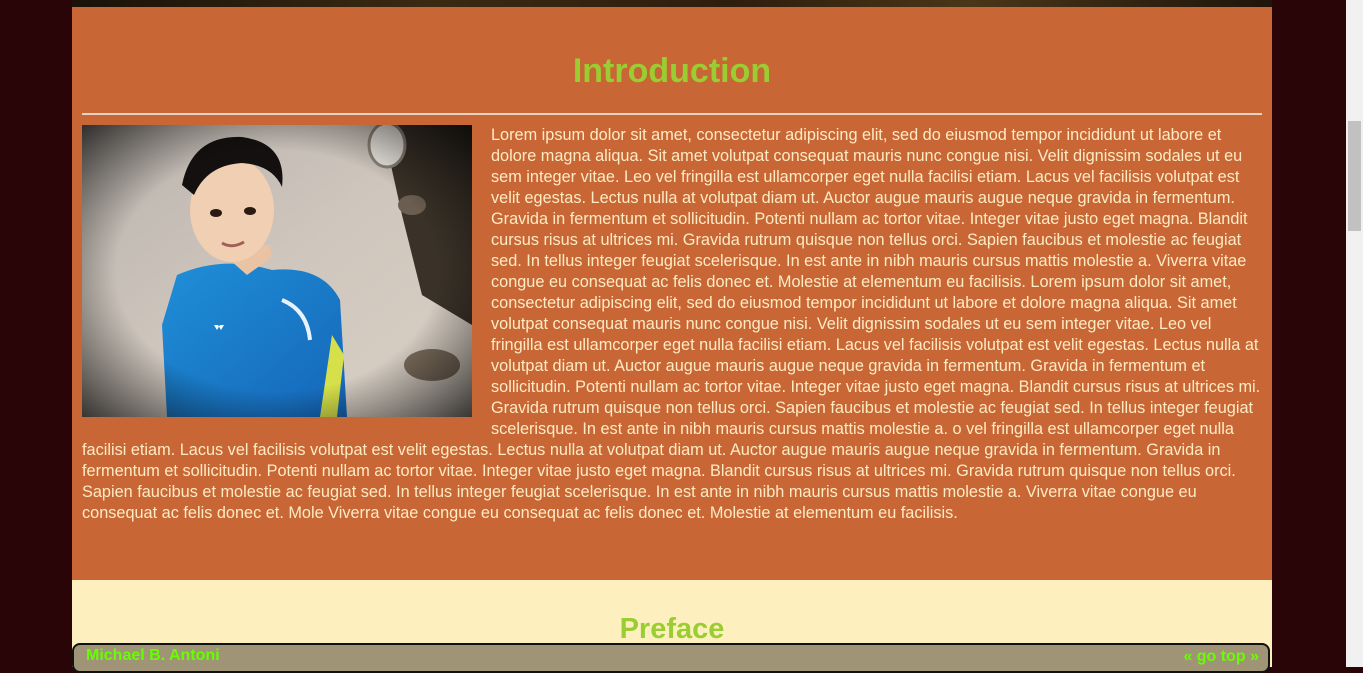  Describe the element at coordinates (672, 71) in the screenshot. I see `introduction-title: Introduction` at that location.